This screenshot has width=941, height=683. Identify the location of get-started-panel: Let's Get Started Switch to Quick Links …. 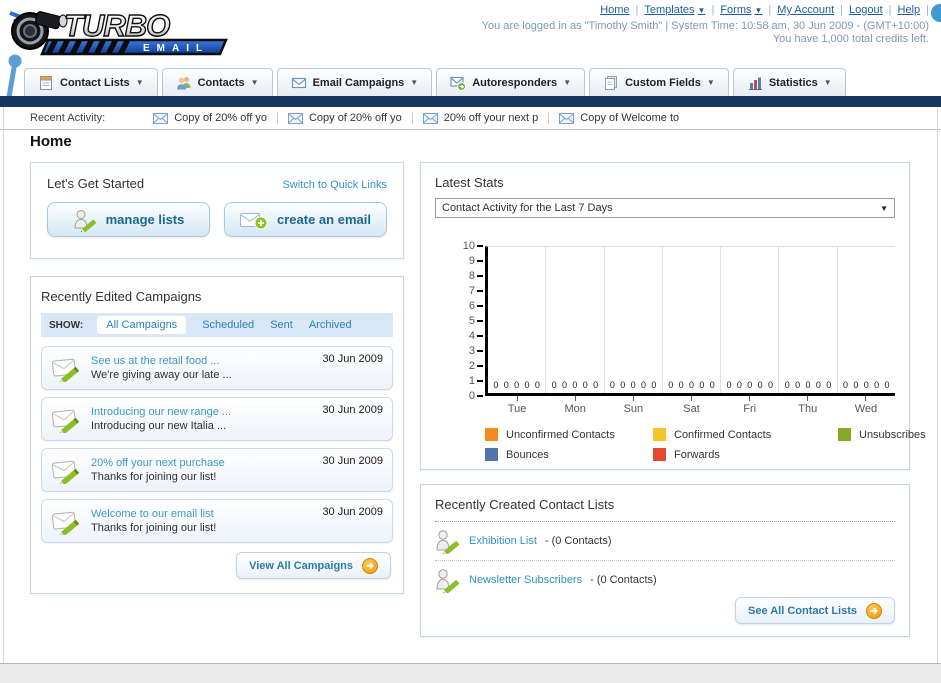
(217, 210).